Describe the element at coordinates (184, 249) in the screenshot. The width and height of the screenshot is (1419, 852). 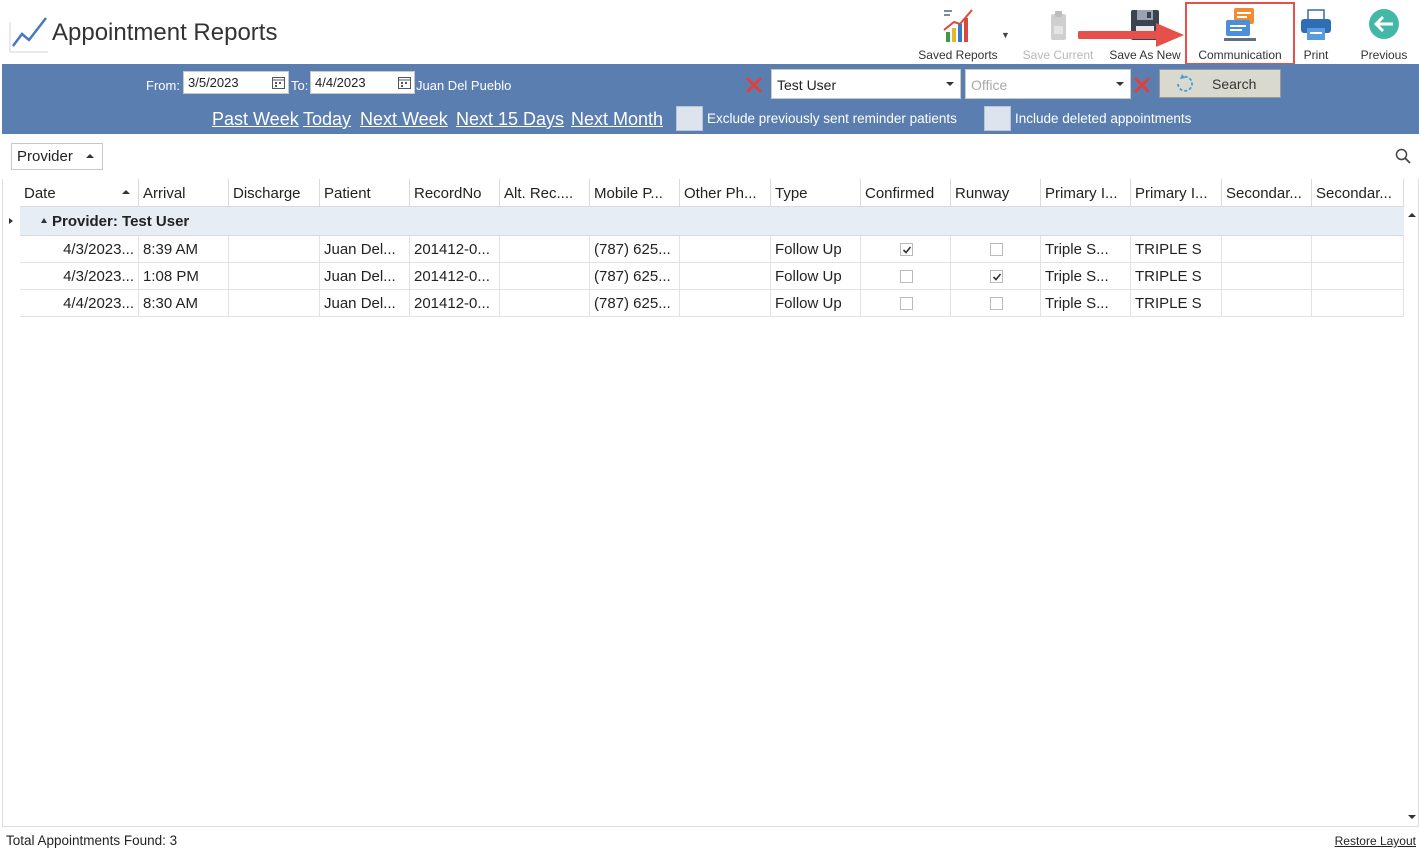
I see `cell-arrival: 8:39 AM` at that location.